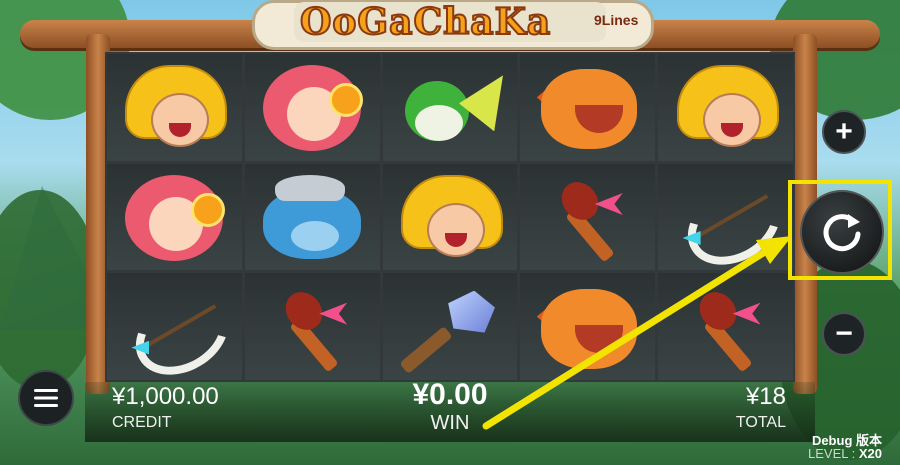  I want to click on level-label: LEVEL :, so click(833, 453).